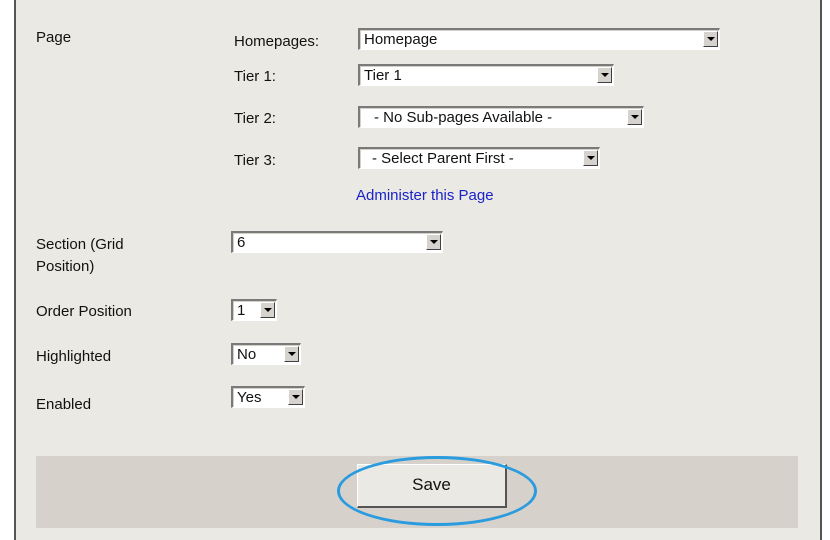 The width and height of the screenshot is (830, 540). What do you see at coordinates (255, 76) in the screenshot?
I see `tier1-label: Tier 1:` at bounding box center [255, 76].